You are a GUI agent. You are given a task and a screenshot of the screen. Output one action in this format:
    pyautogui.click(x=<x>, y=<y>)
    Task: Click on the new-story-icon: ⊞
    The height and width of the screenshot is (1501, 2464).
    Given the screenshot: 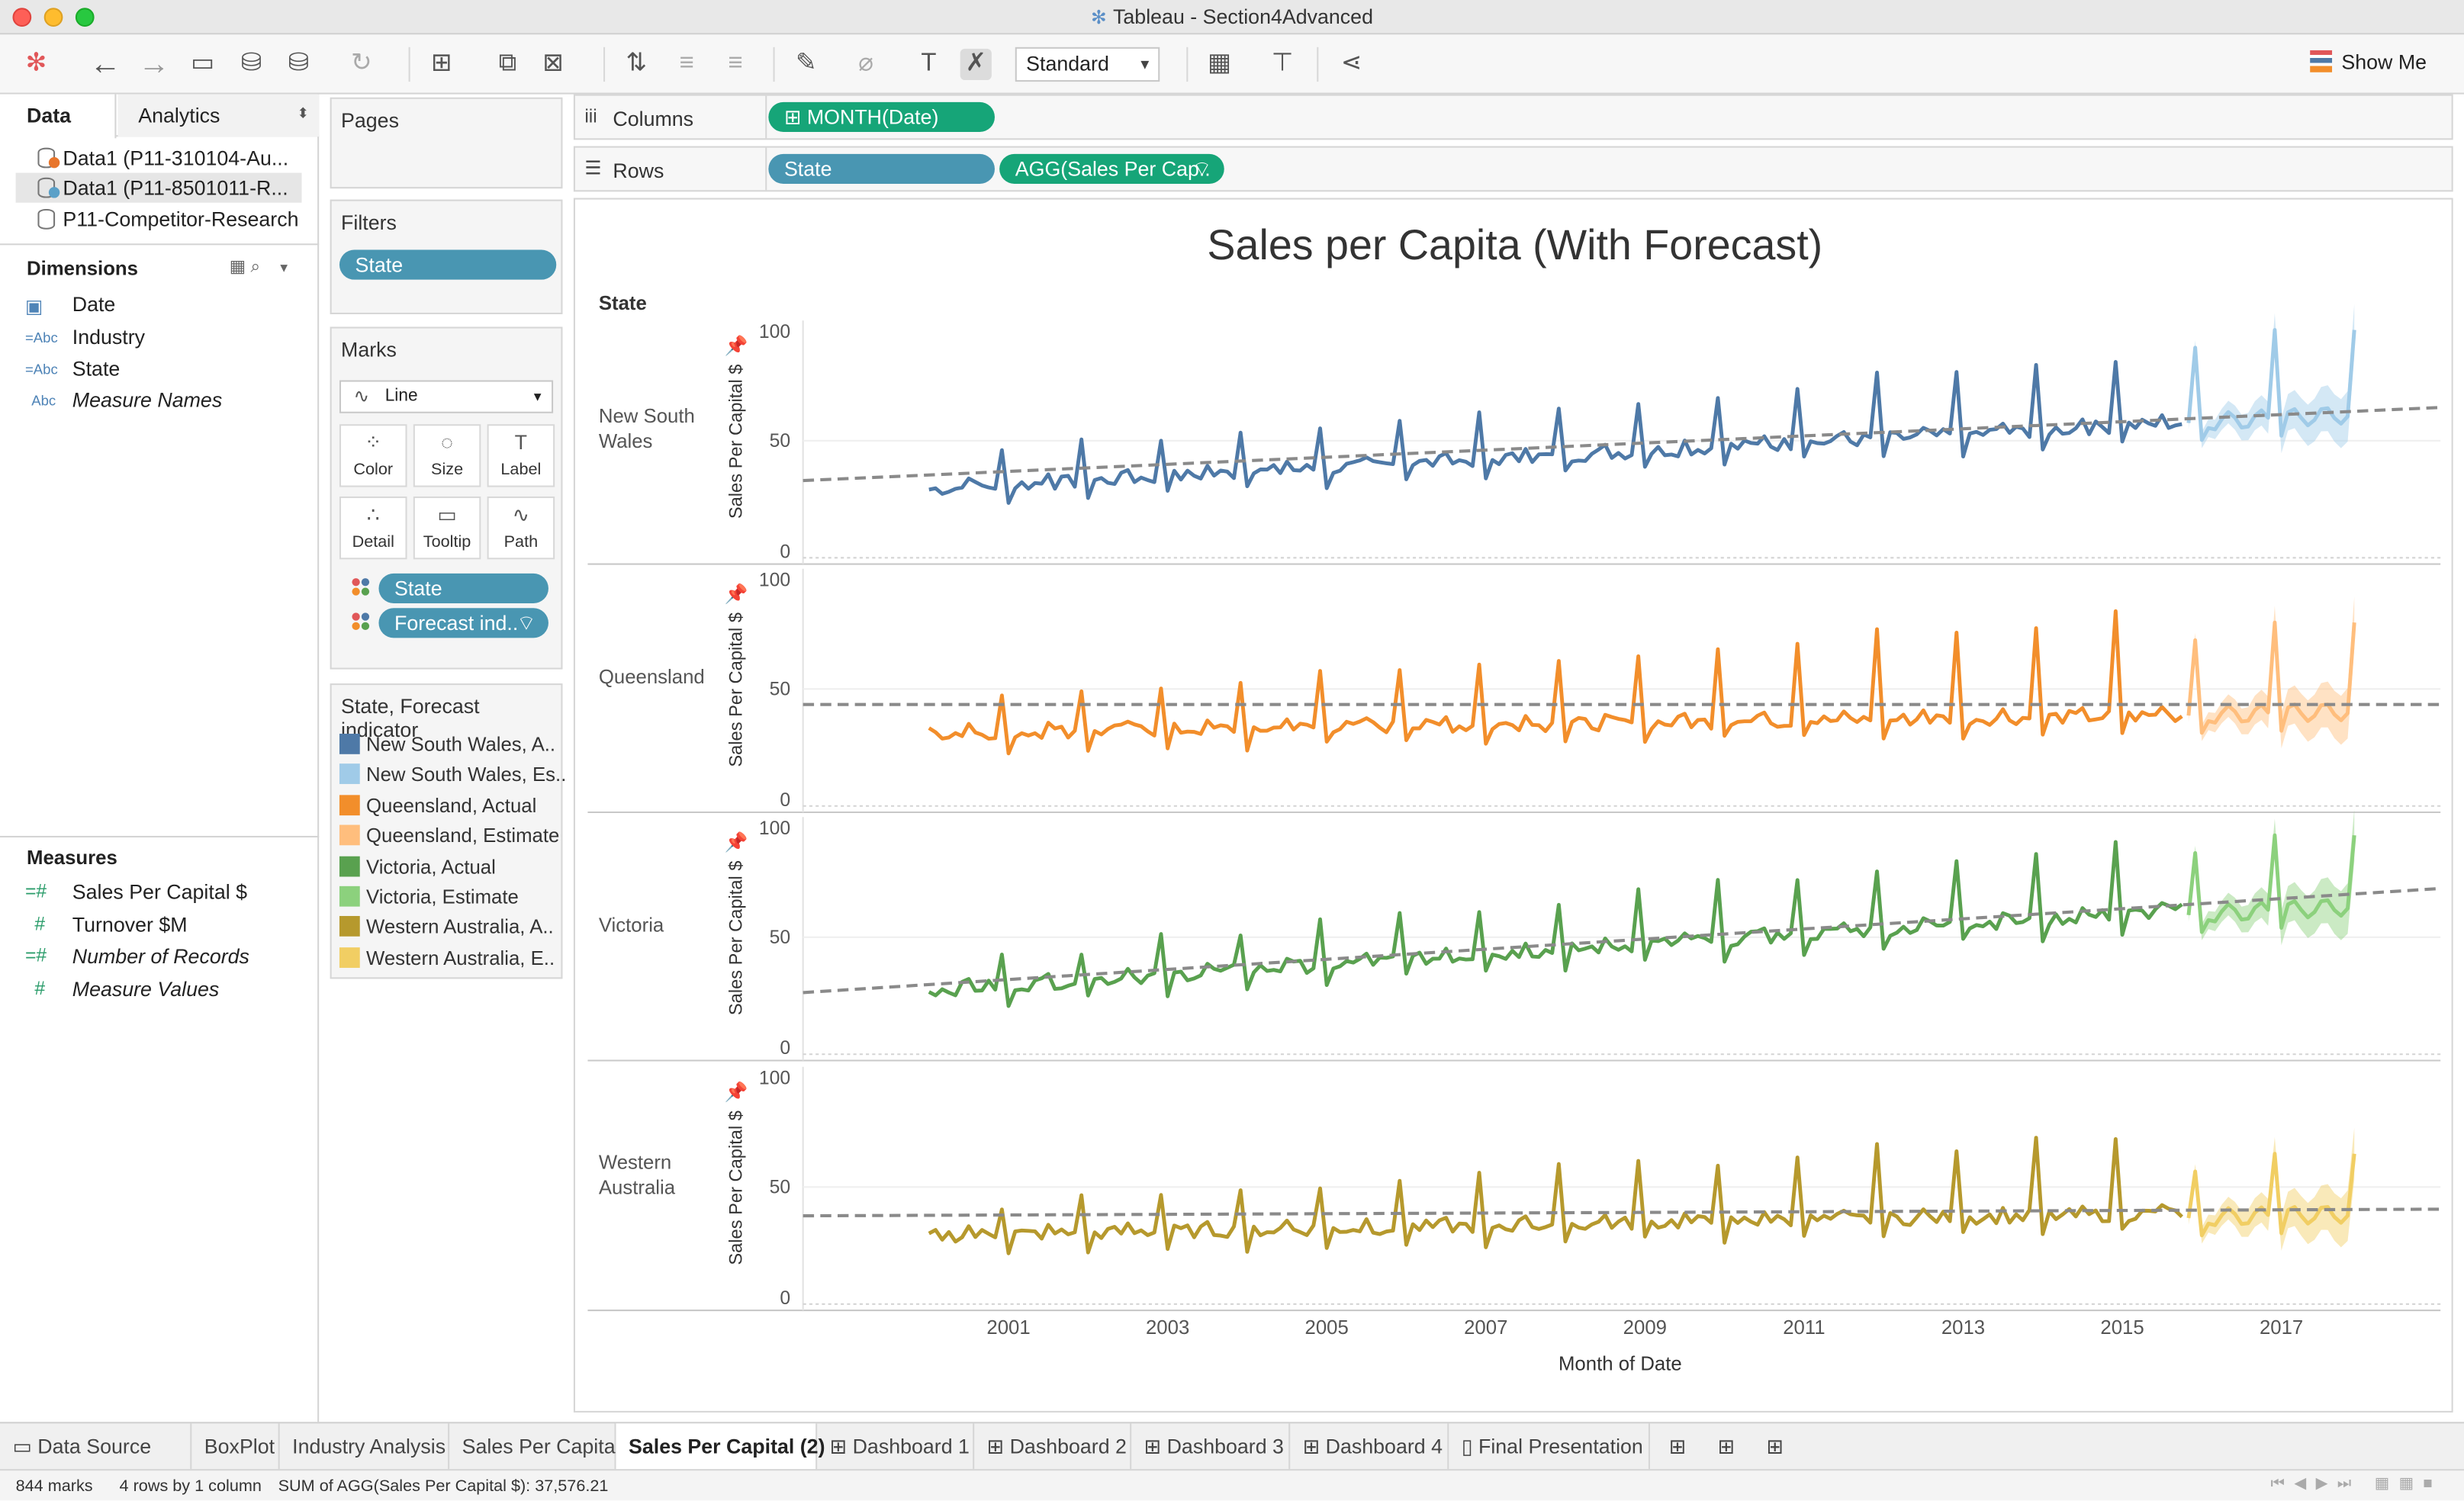 What is the action you would take?
    pyautogui.click(x=1777, y=1446)
    